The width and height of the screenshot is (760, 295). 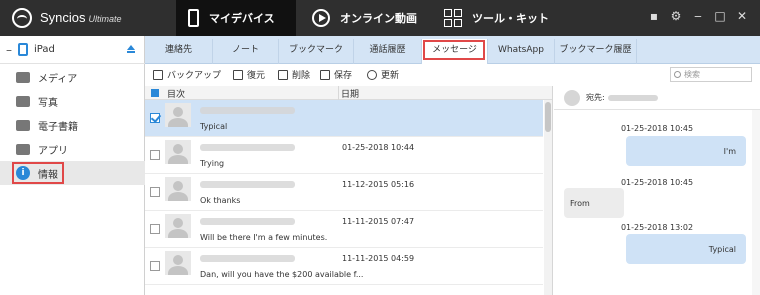 What do you see at coordinates (632, 97) in the screenshot?
I see `redacted-recipient` at bounding box center [632, 97].